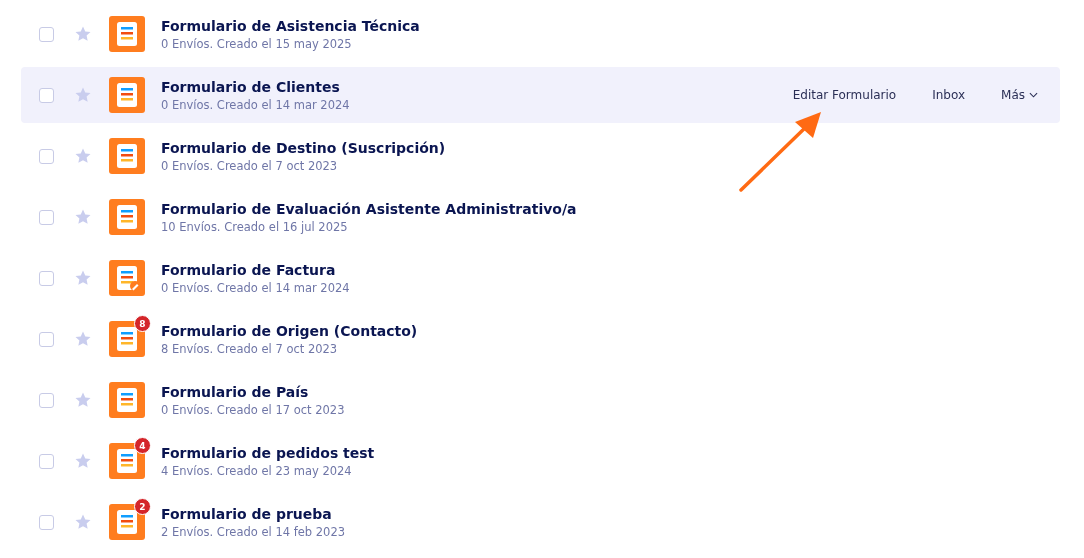 Image resolution: width=1084 pixels, height=558 pixels. I want to click on form-meta: 8 Envíos. Creado el 7 oct 2023, so click(250, 349).